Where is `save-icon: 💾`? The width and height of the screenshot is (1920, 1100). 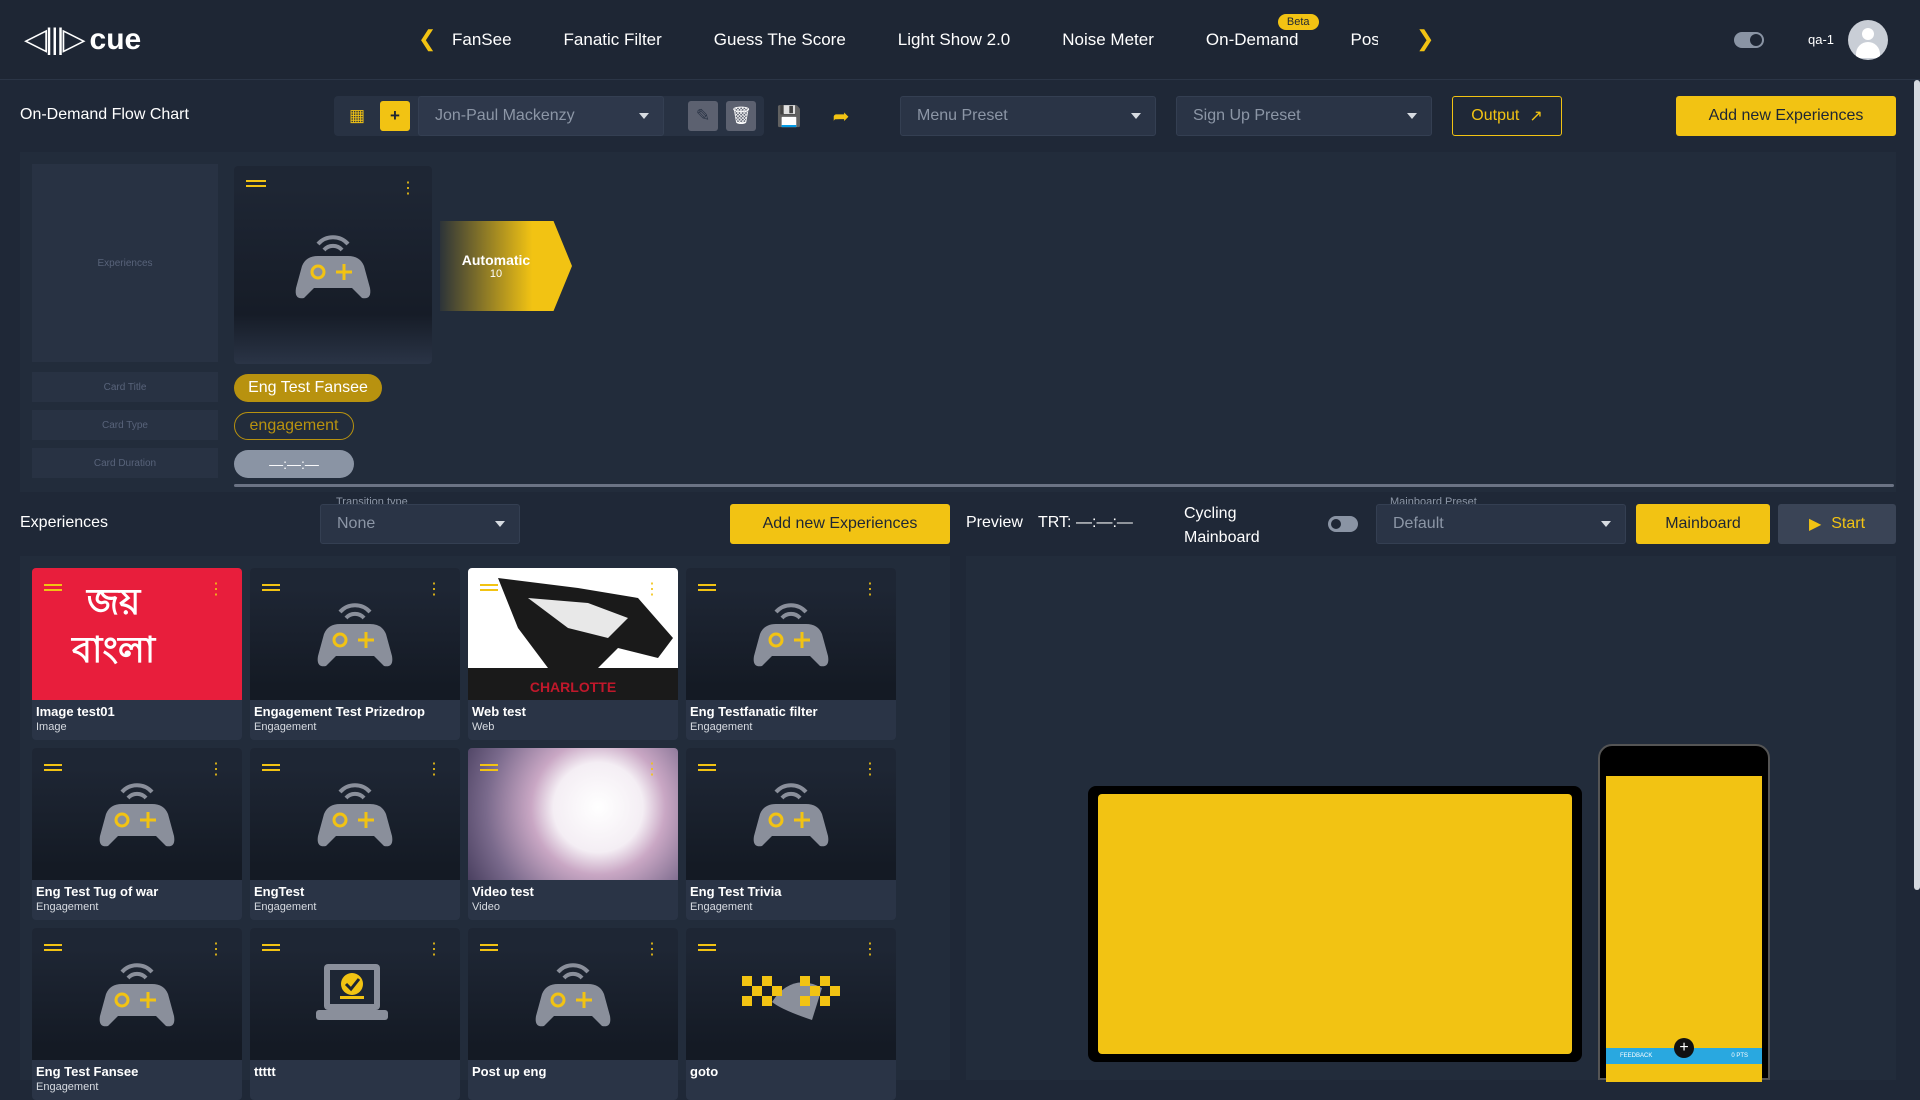
save-icon: 💾 is located at coordinates (789, 116).